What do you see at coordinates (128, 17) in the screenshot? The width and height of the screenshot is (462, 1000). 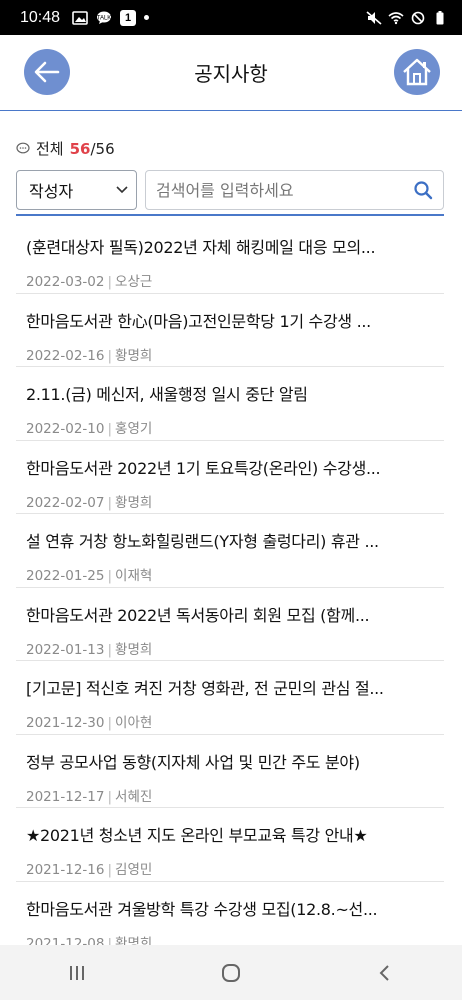 I see `notification-badge: 1` at bounding box center [128, 17].